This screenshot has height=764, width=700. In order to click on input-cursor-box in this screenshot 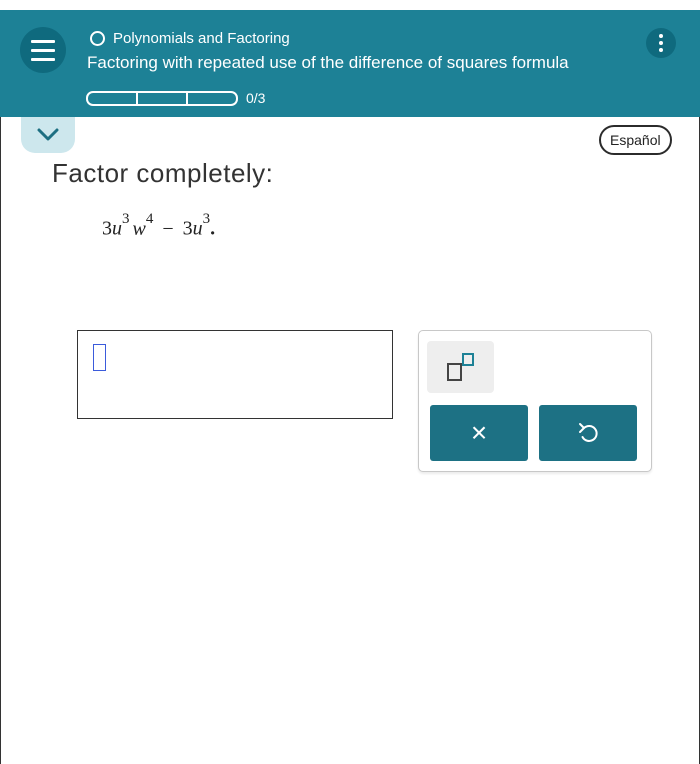, I will do `click(99, 357)`.